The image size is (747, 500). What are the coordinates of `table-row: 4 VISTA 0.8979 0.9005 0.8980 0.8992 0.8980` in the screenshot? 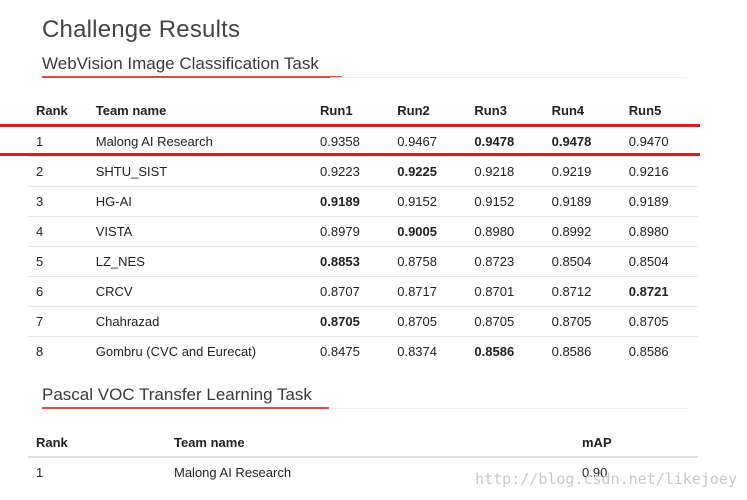 It's located at (363, 232).